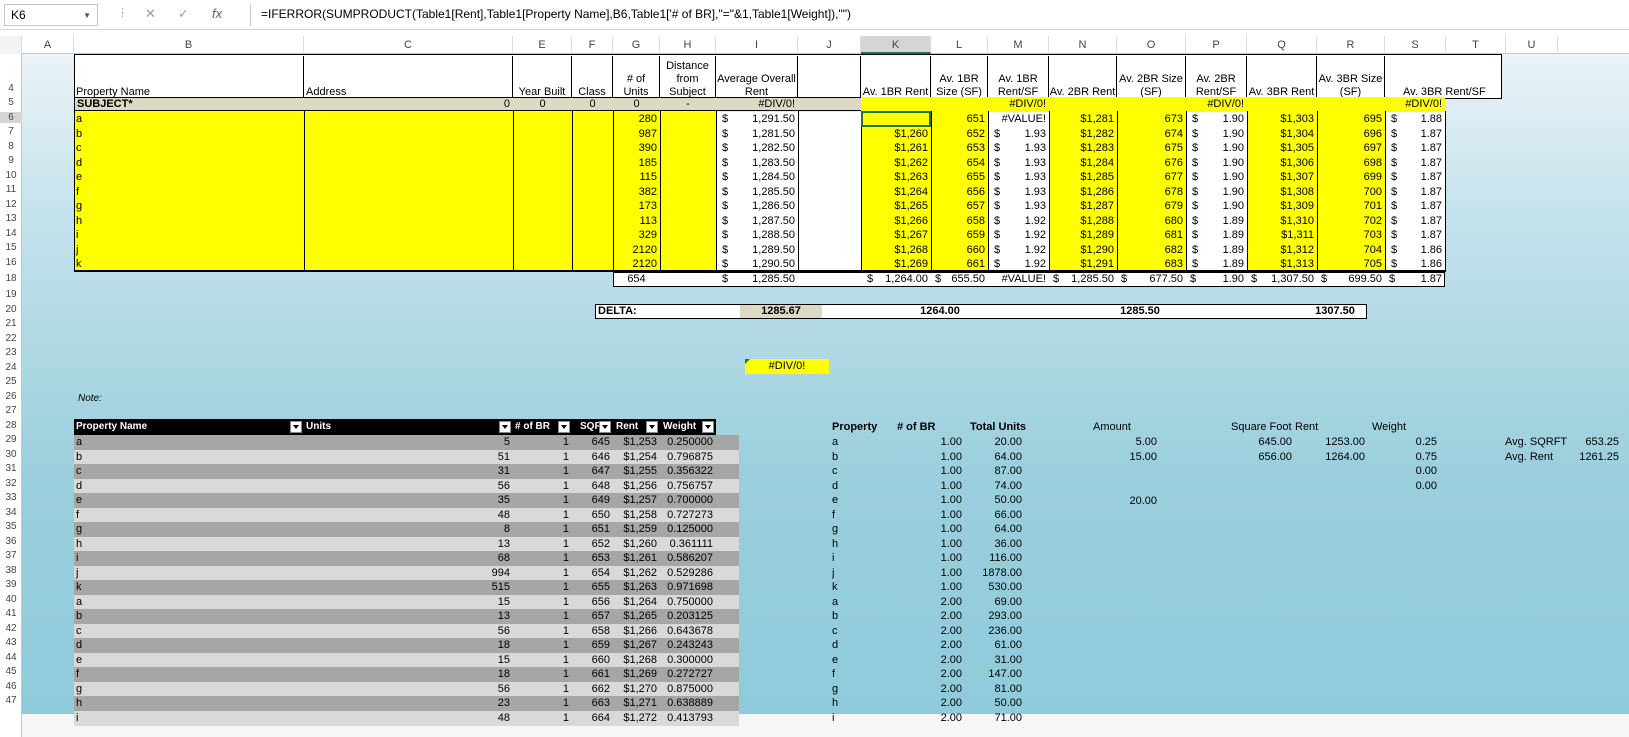 The image size is (1629, 737). What do you see at coordinates (636, 500) in the screenshot?
I see `table1-cell: $1,257` at bounding box center [636, 500].